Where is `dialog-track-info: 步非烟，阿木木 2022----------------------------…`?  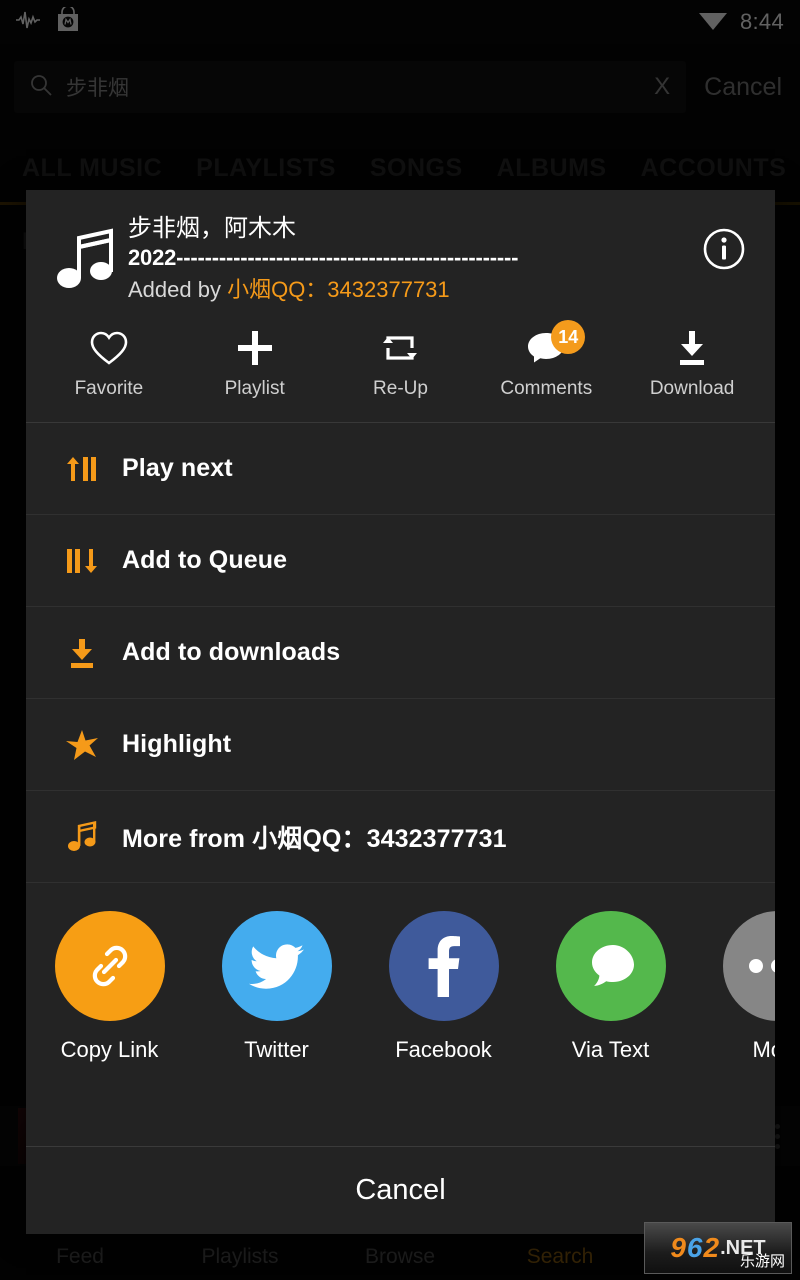 dialog-track-info: 步非烟，阿木木 2022----------------------------… is located at coordinates (412, 259).